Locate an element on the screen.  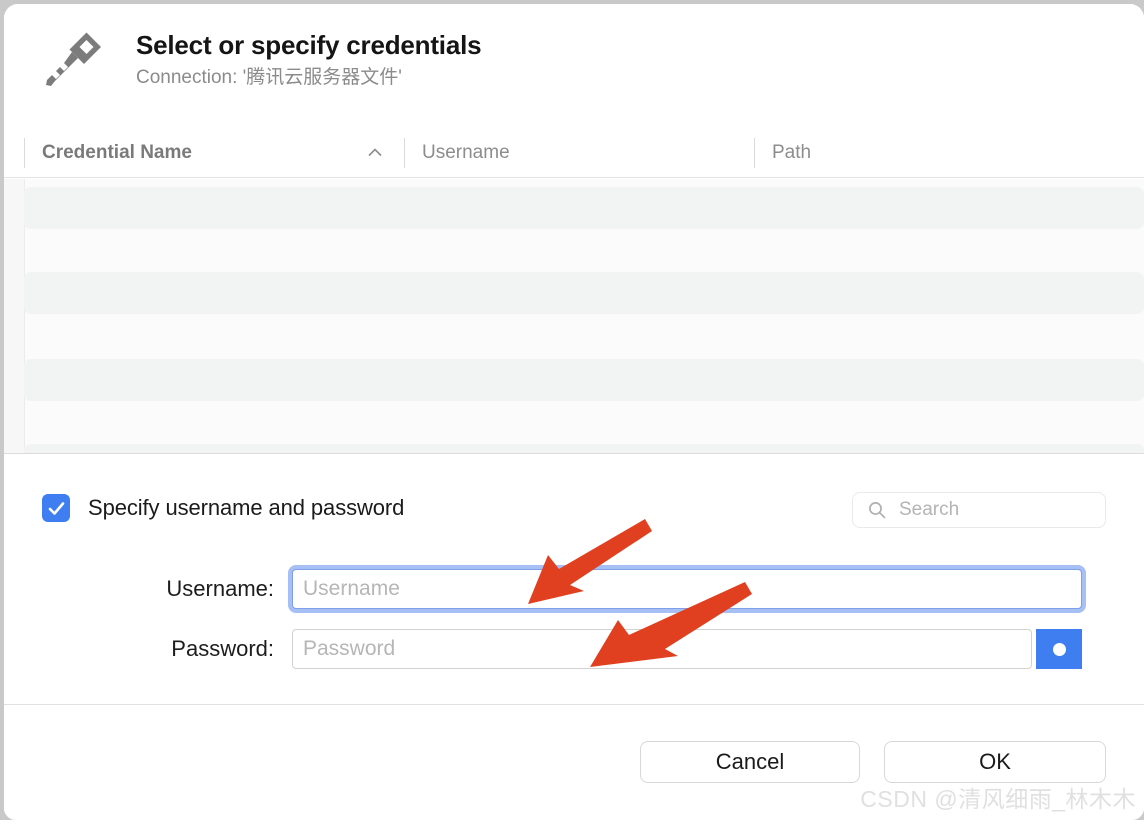
column-header-label: Path is located at coordinates (791, 153).